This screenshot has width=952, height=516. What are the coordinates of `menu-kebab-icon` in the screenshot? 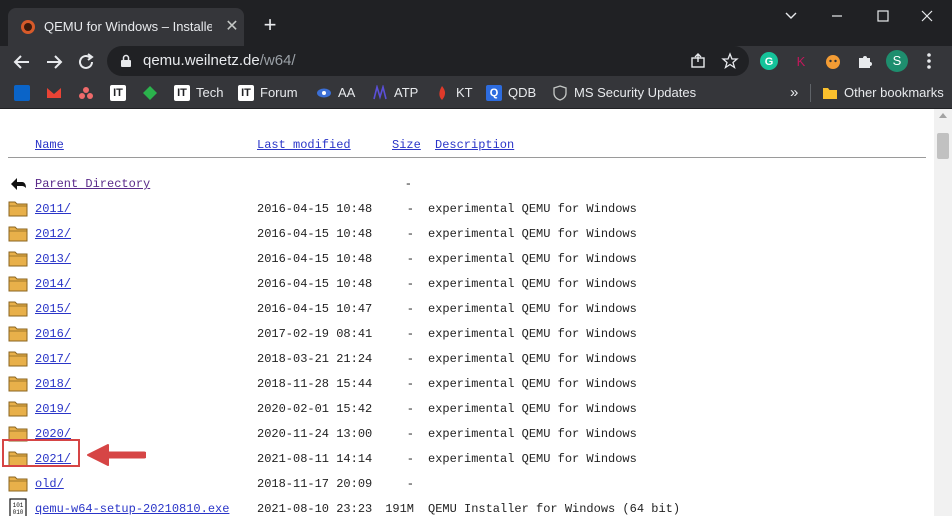 It's located at (929, 61).